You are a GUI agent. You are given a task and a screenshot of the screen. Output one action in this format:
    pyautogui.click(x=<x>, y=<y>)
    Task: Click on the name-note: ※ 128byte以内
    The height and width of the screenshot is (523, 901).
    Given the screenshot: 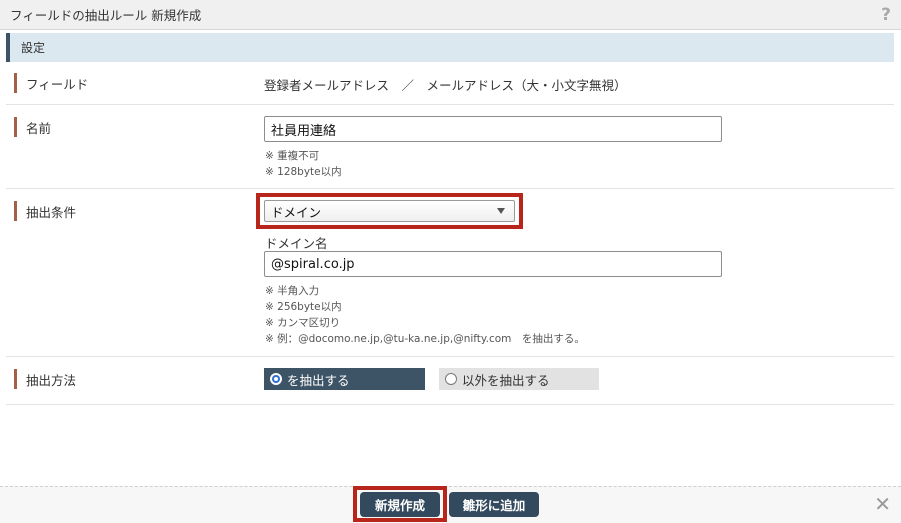 What is the action you would take?
    pyautogui.click(x=303, y=172)
    